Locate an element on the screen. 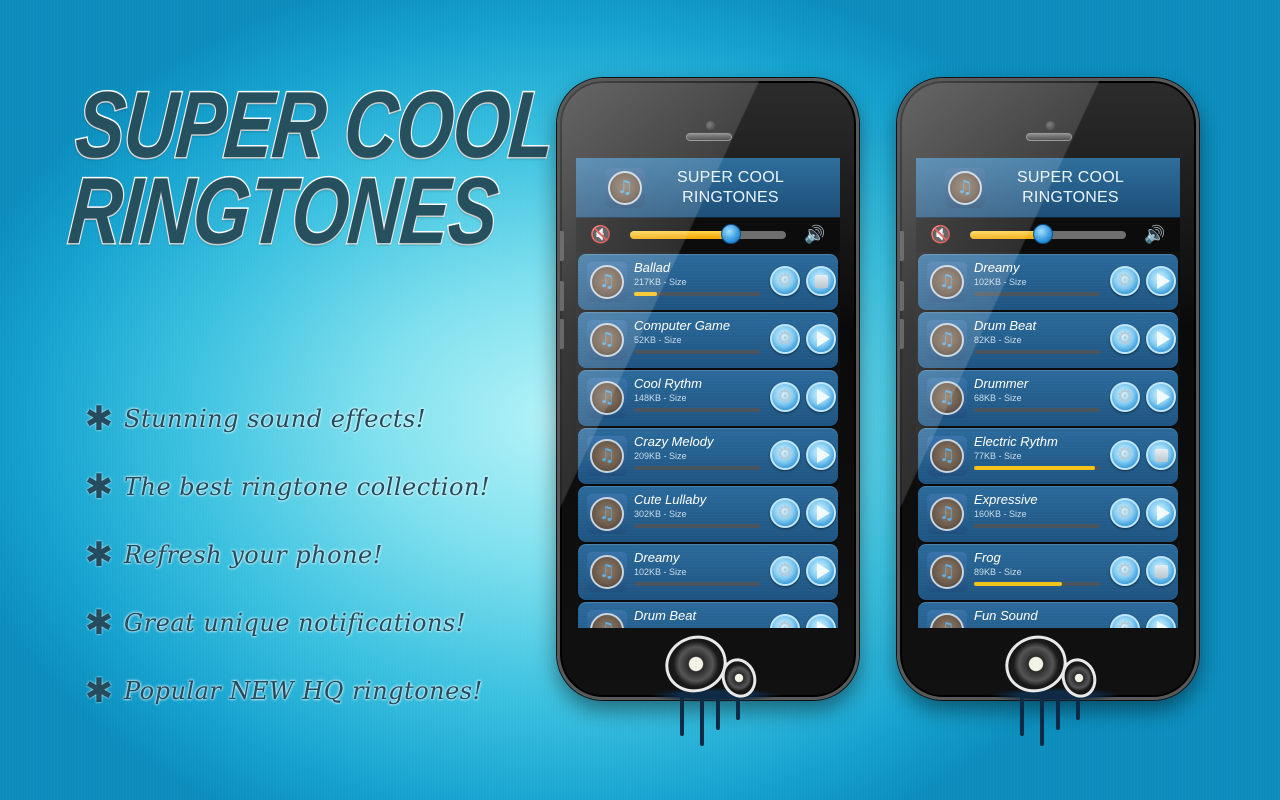 This screenshot has height=800, width=1280. paint-drip is located at coordinates (702, 721).